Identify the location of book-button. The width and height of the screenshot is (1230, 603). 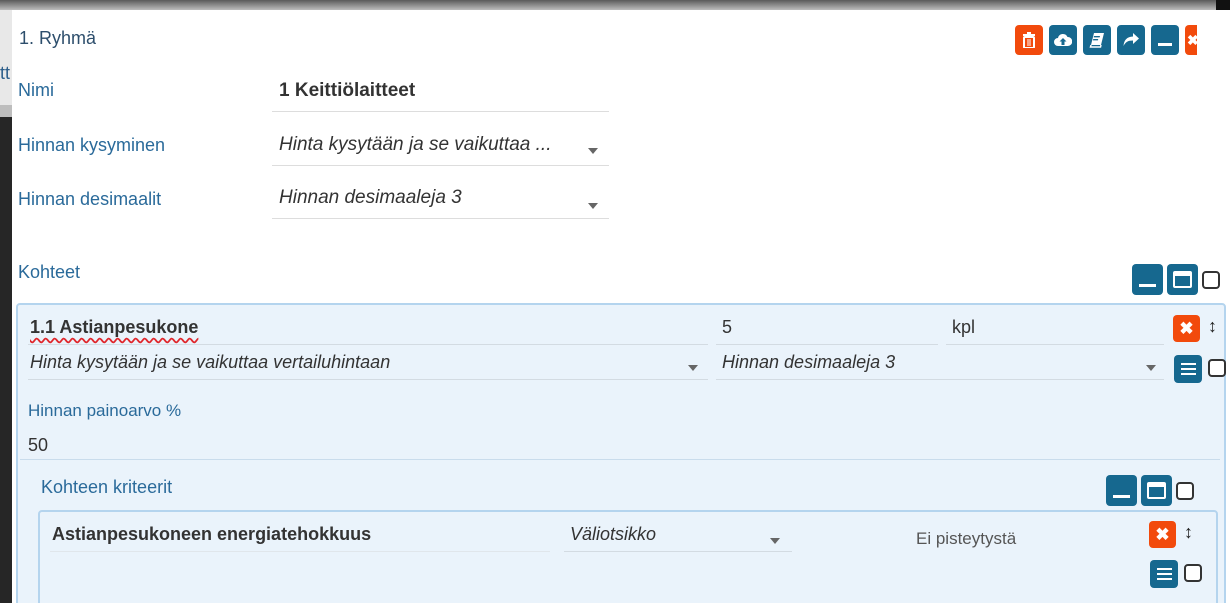
(1097, 40).